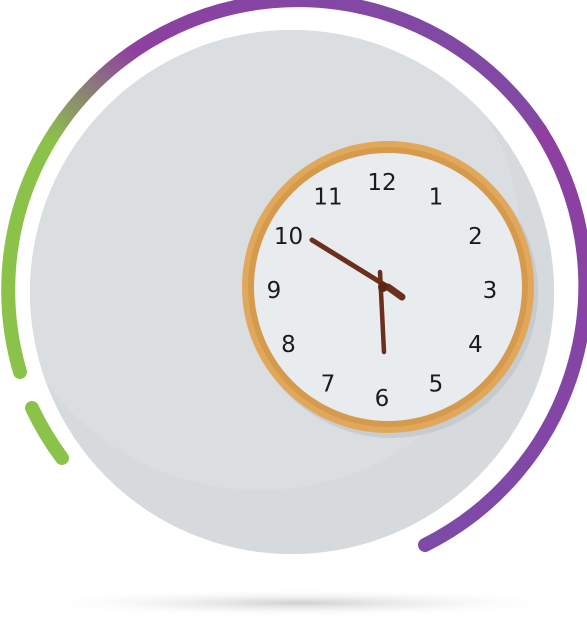  I want to click on clock-numeral: 9, so click(274, 291).